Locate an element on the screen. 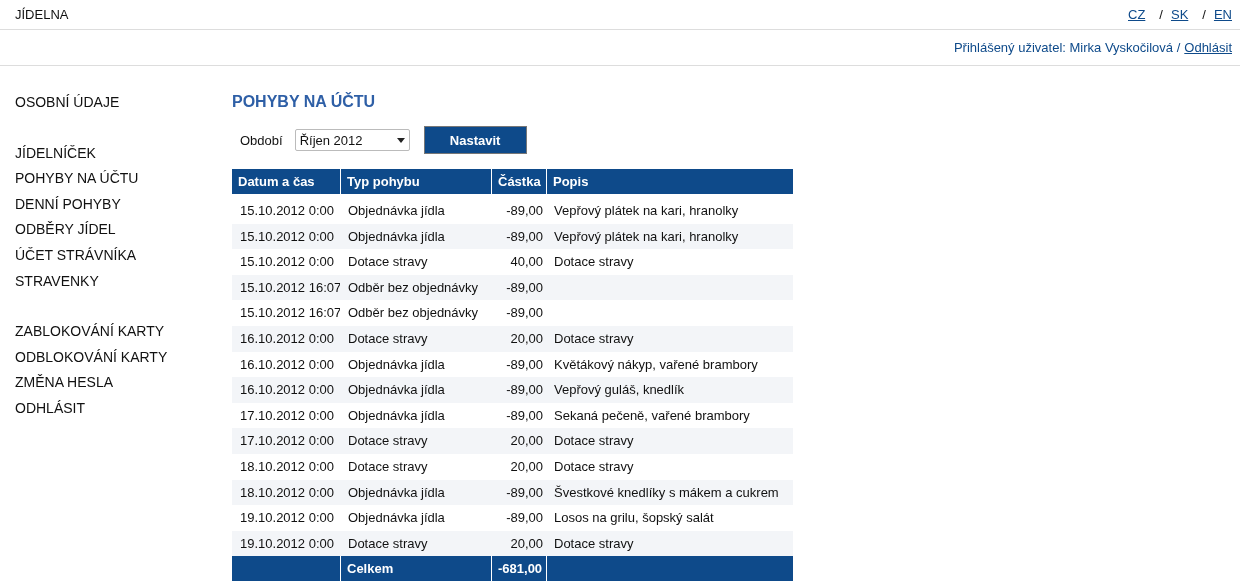 This screenshot has width=1240, height=584. sidebar-item: JÍDELNÍČEK is located at coordinates (123, 153).